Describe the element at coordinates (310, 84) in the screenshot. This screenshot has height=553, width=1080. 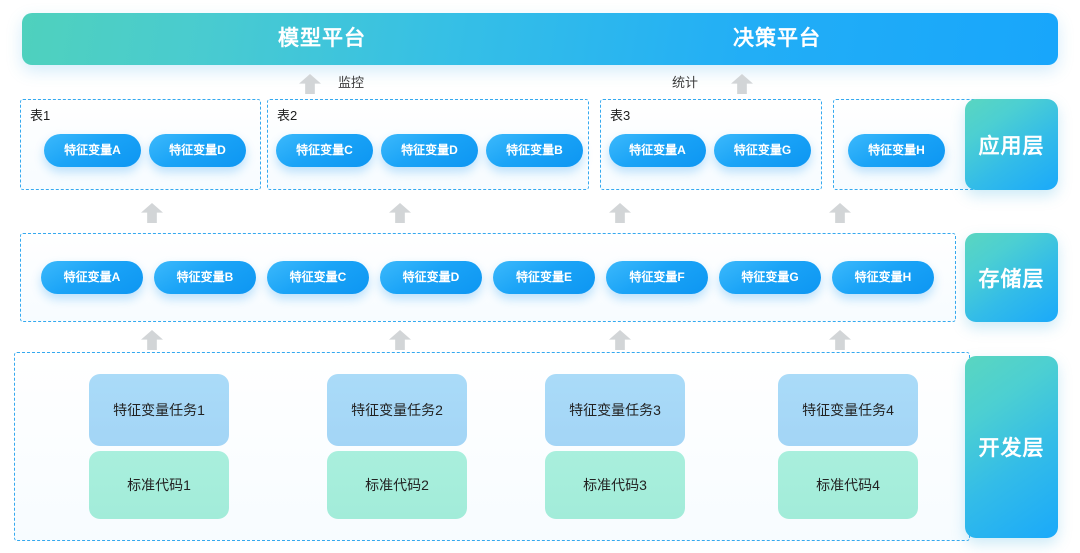
I see `monitor-up-arrow-icon` at that location.